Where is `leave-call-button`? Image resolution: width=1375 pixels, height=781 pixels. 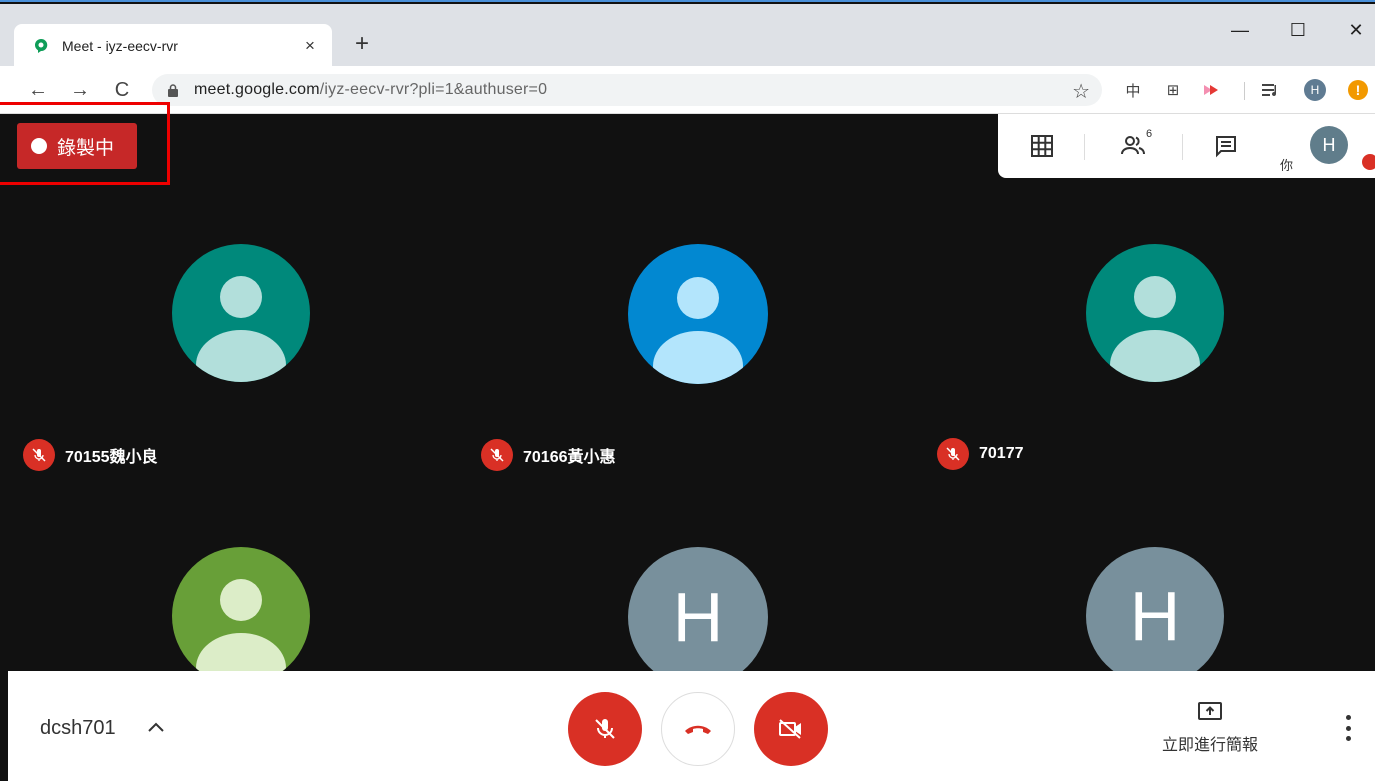
leave-call-button is located at coordinates (698, 729).